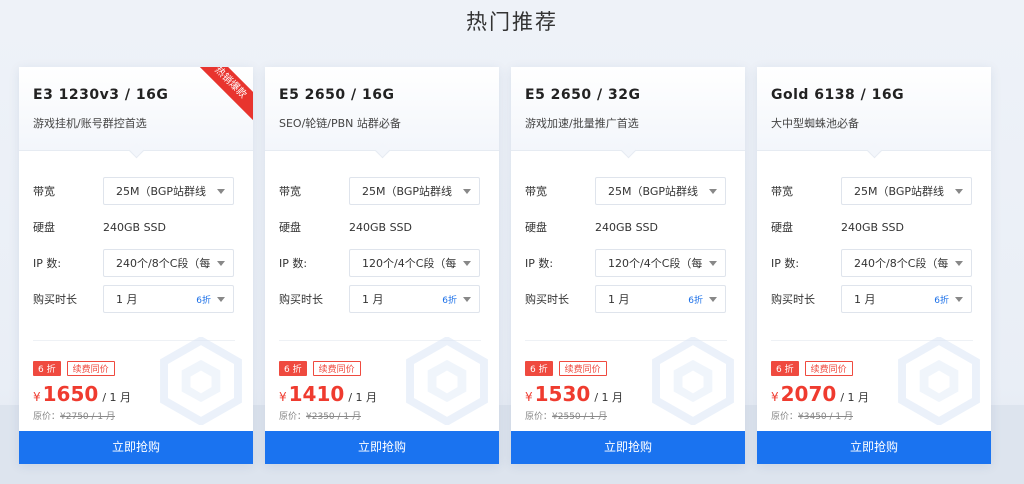 The image size is (1024, 484). What do you see at coordinates (101, 95) in the screenshot?
I see `card-title: E3 1230v3 / 16G` at bounding box center [101, 95].